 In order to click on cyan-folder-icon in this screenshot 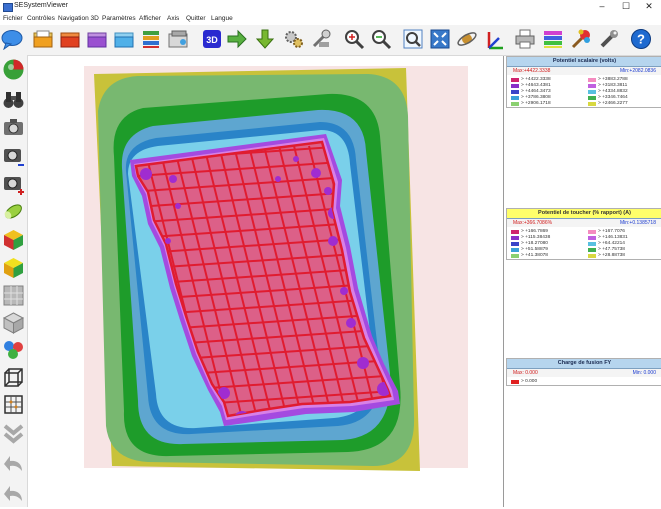, I will do `click(124, 39)`.